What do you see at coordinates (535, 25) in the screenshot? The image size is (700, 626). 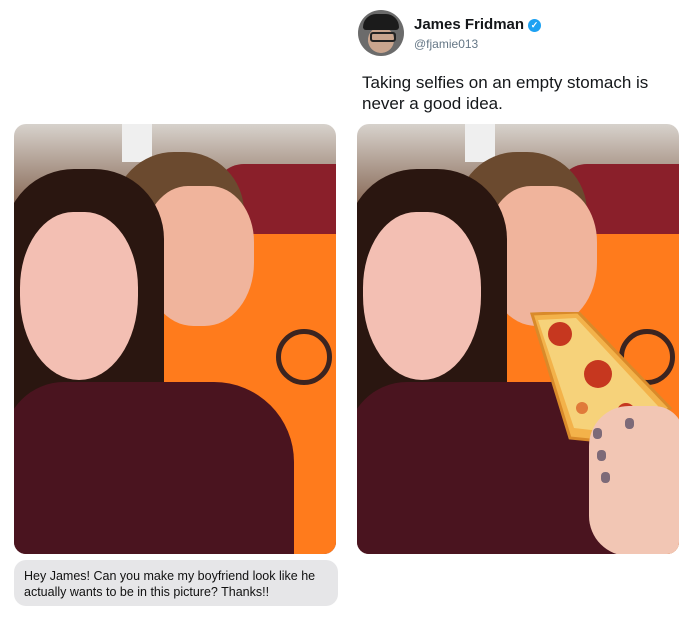 I see `verified-badge-icon: ✓` at bounding box center [535, 25].